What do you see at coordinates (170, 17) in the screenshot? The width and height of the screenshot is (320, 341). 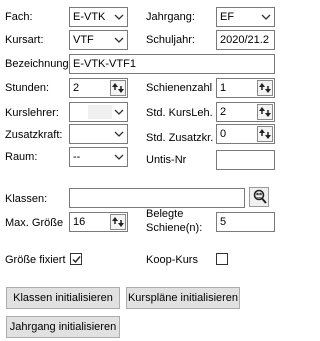 I see `jahrgang-label: Jahrgang:` at bounding box center [170, 17].